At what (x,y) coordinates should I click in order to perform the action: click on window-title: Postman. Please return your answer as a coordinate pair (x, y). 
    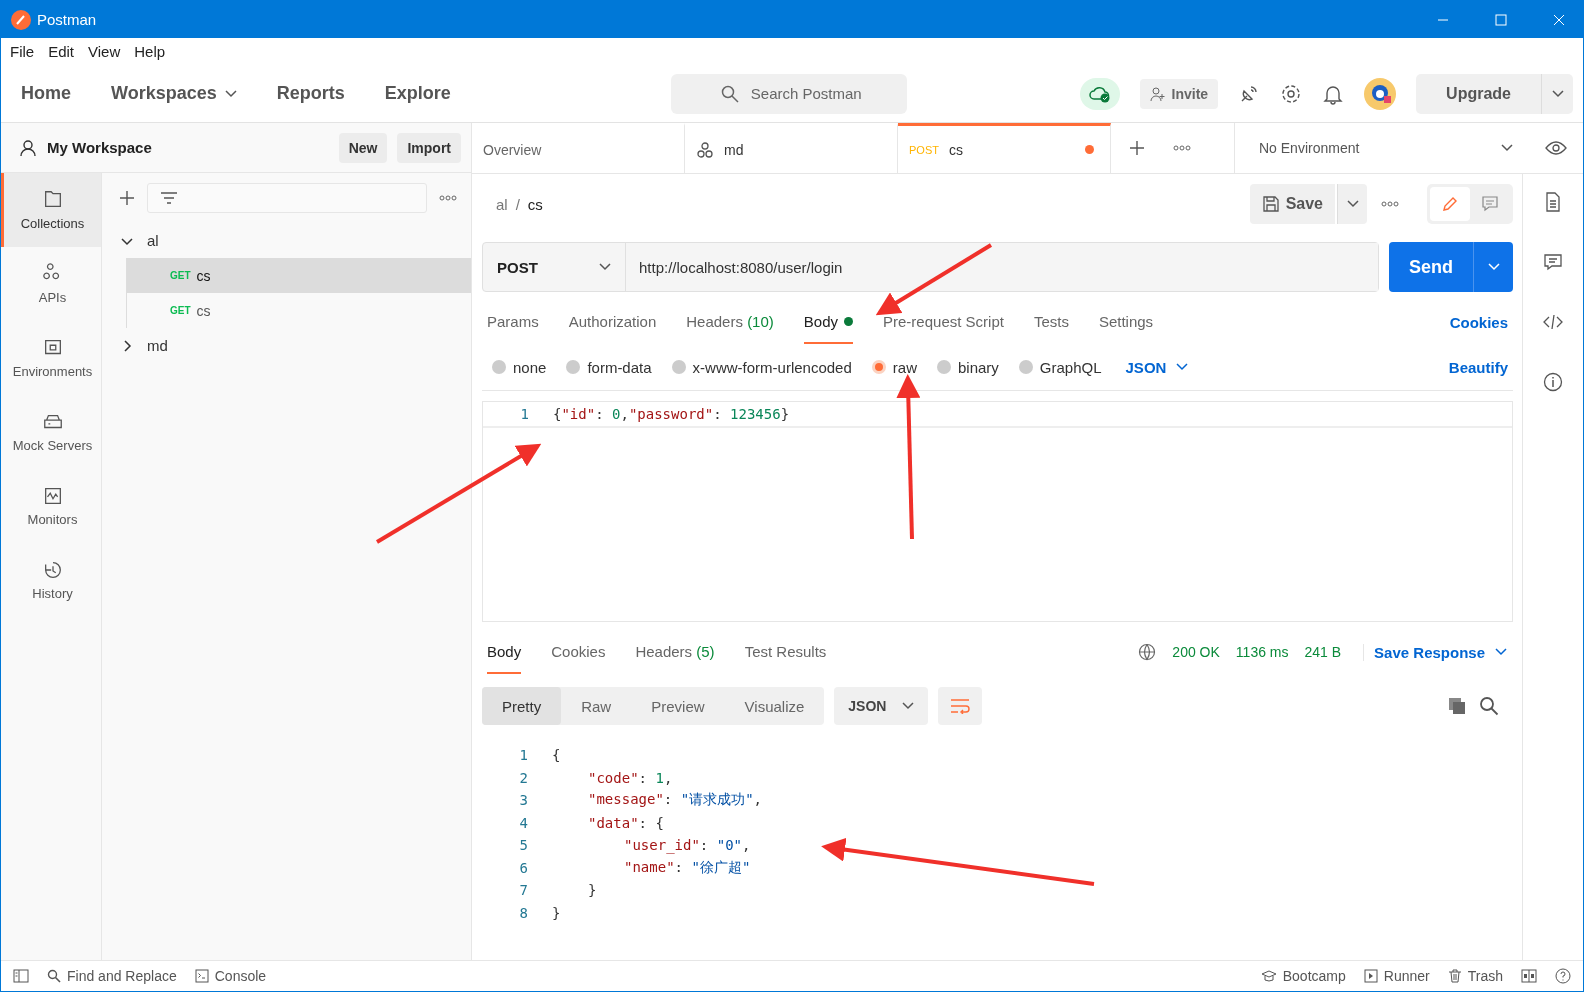
    Looking at the image, I should click on (67, 19).